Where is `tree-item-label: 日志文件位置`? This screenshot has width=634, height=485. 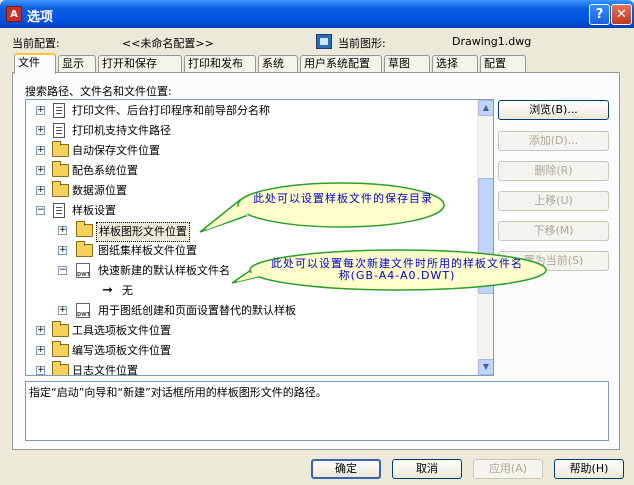
tree-item-label: 日志文件位置 is located at coordinates (105, 370).